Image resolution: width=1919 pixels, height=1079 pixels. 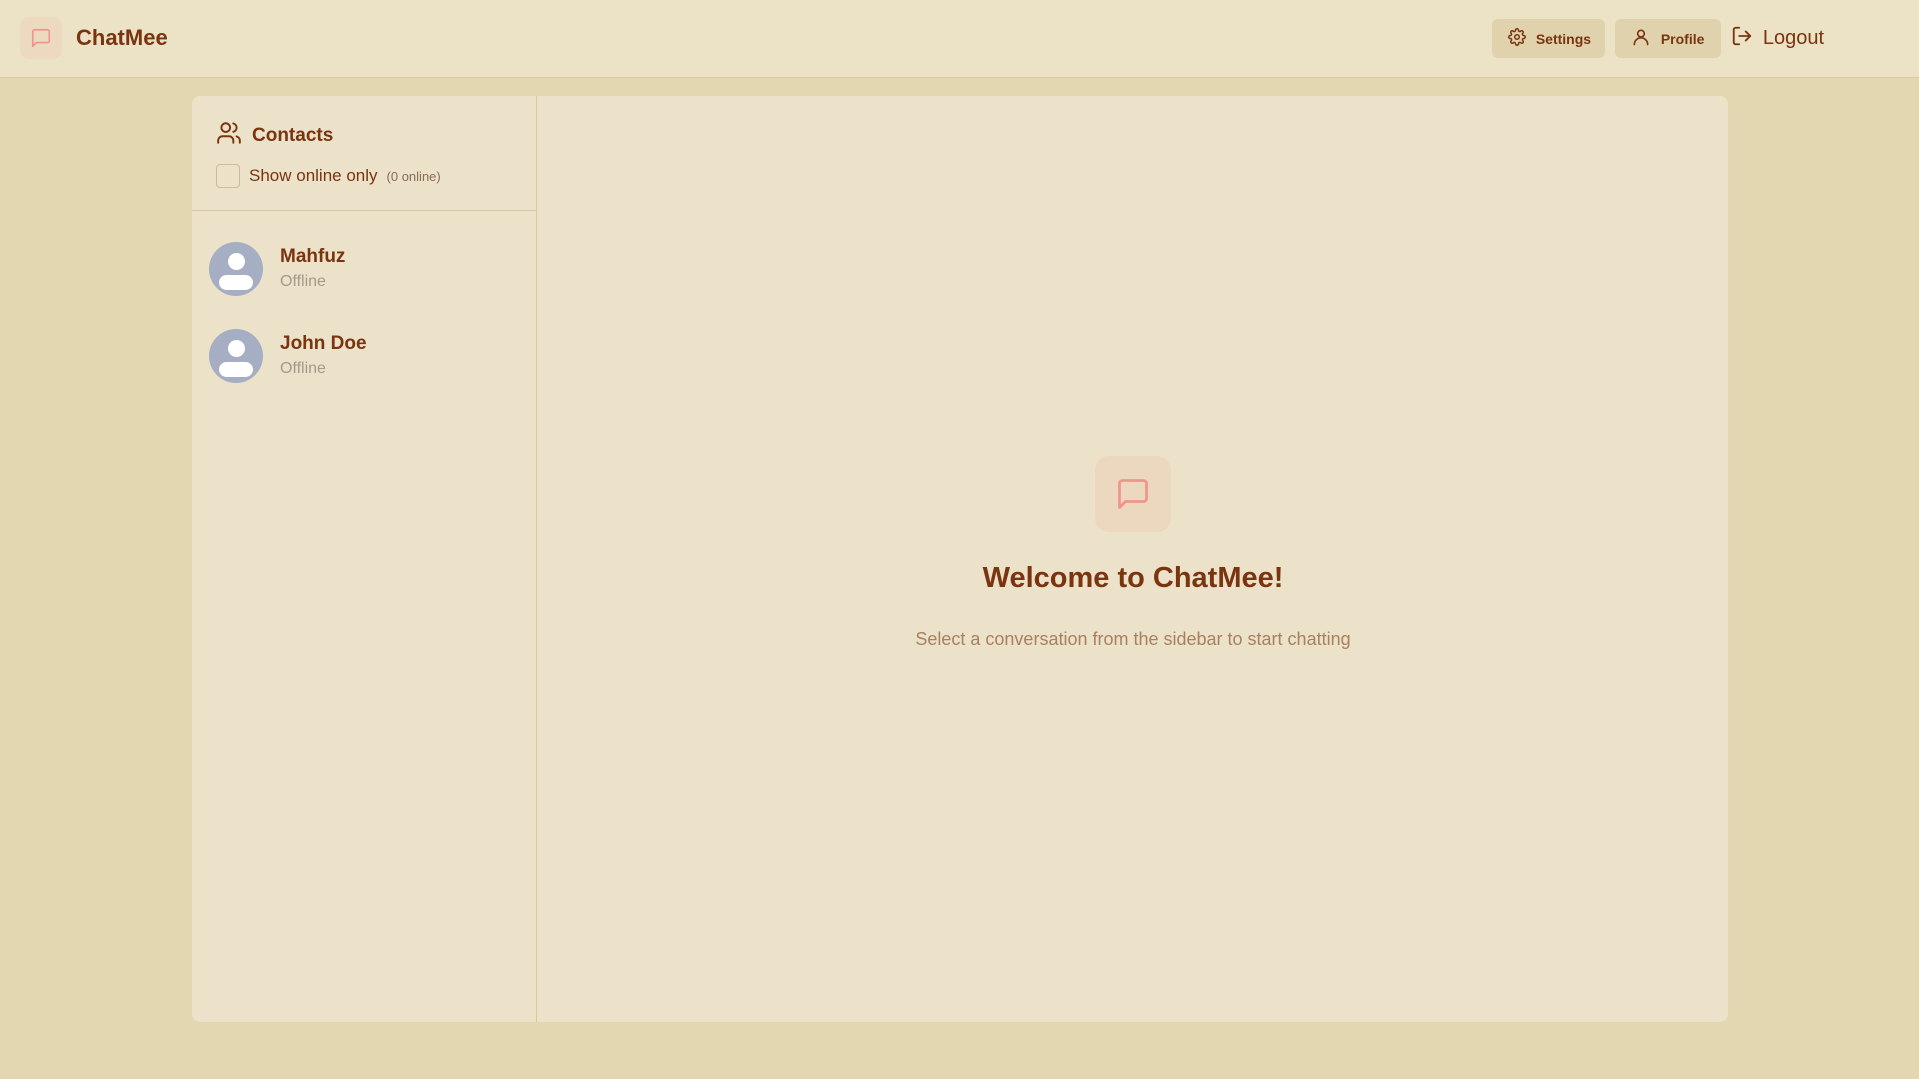 I want to click on brand: ChatMee, so click(x=94, y=38).